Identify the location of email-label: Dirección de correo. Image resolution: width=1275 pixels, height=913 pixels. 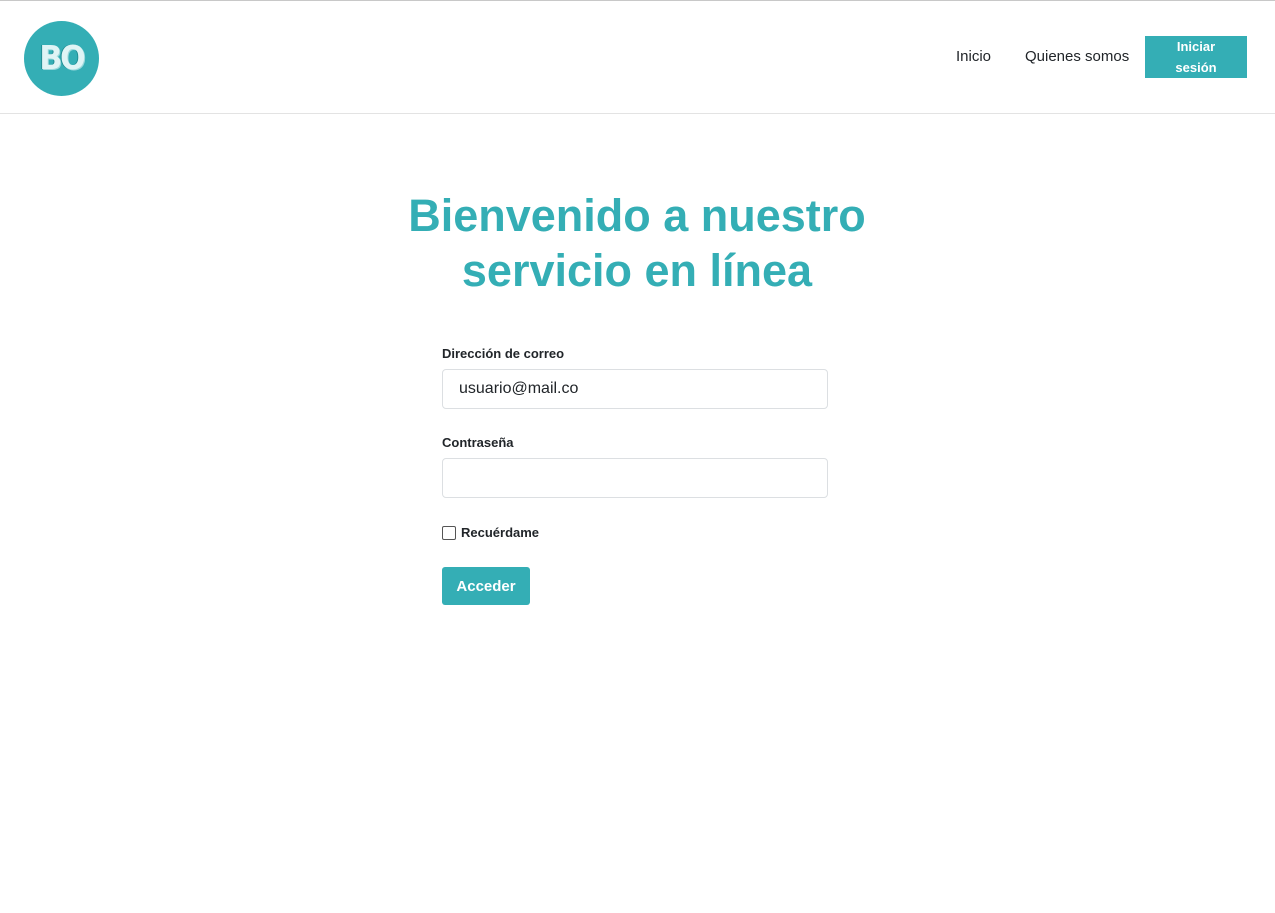
(503, 353).